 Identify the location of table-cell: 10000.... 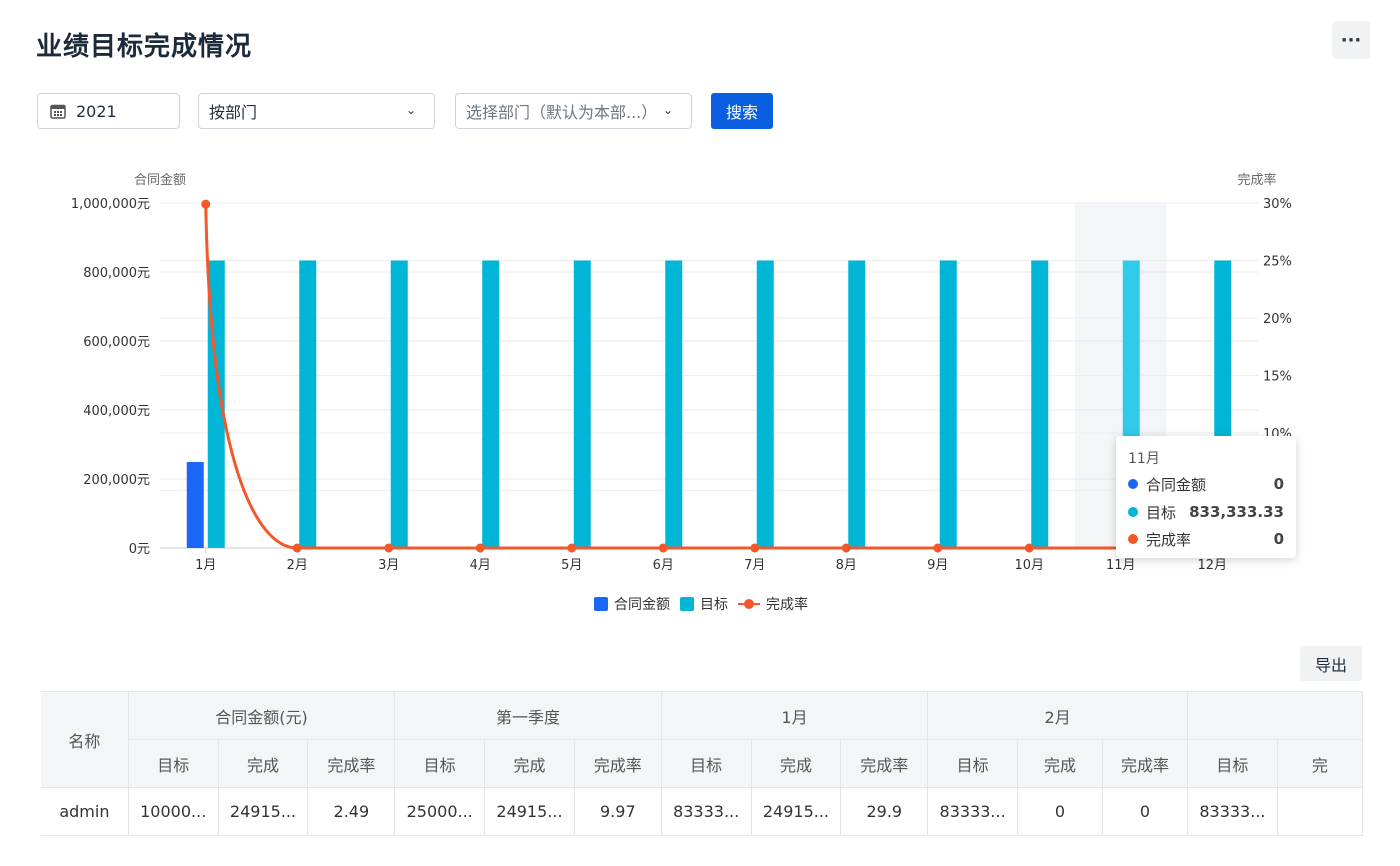
(173, 811).